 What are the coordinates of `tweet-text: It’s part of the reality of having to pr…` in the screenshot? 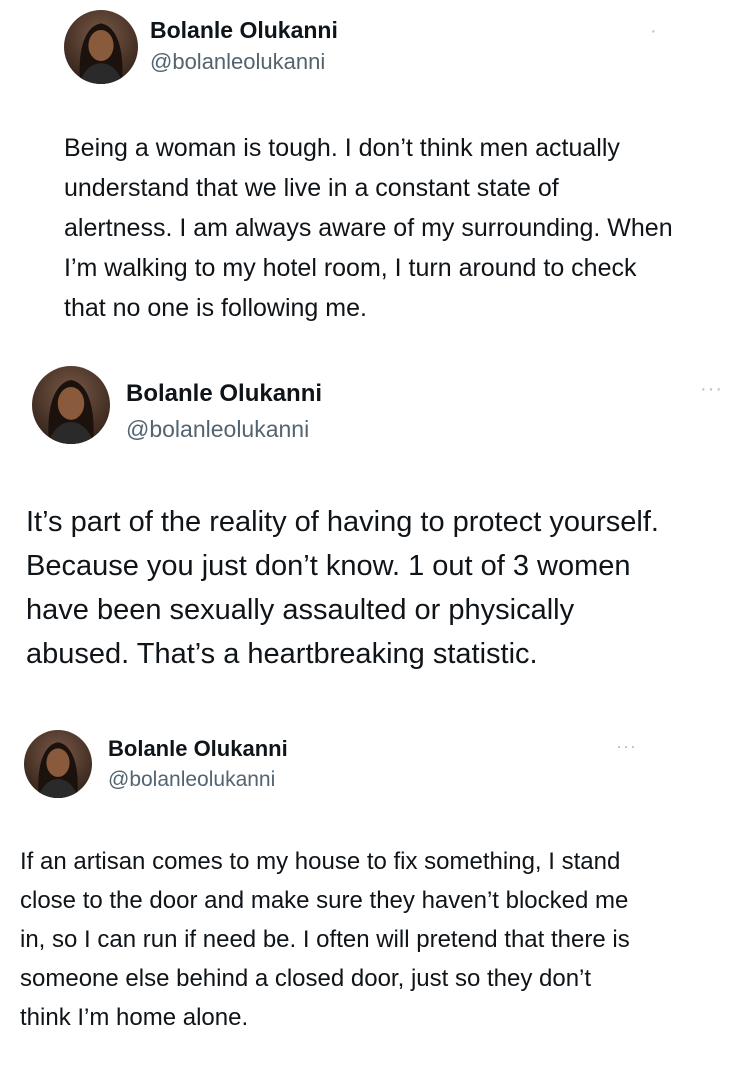 It's located at (342, 588).